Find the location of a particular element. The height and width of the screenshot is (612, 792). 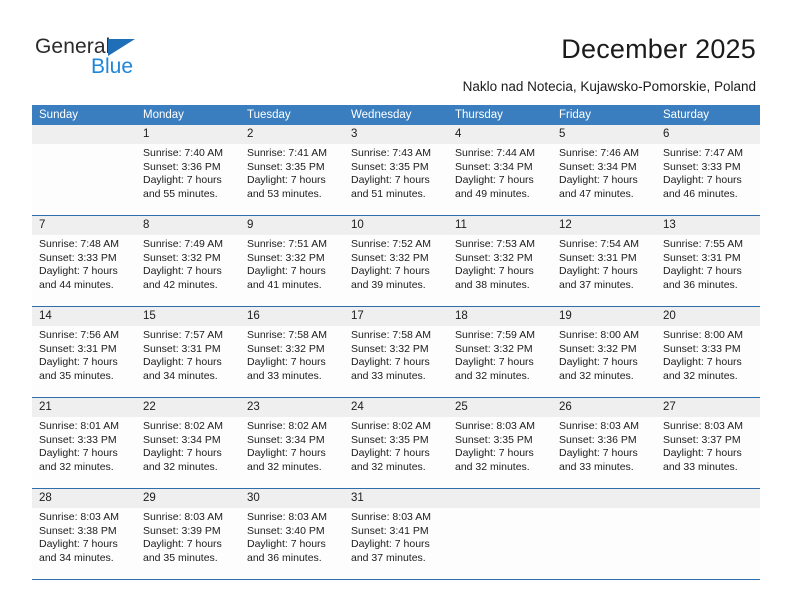

day-number: 5 is located at coordinates (604, 134).